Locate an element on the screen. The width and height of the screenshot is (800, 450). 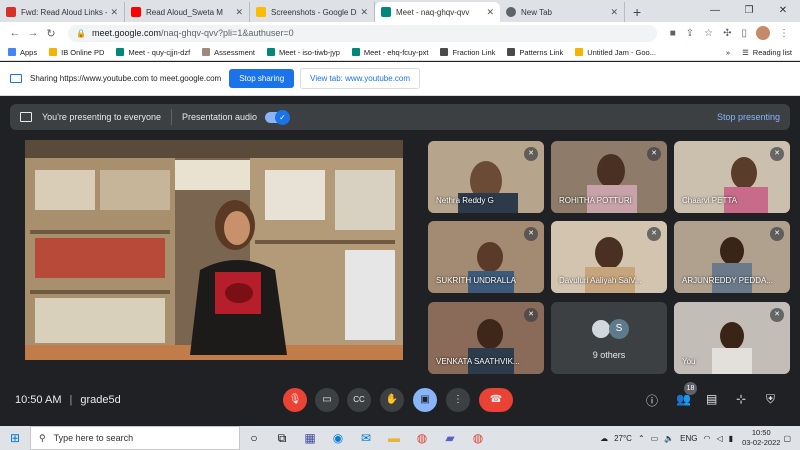
chevron-right-icon: » is located at coordinates (728, 52).